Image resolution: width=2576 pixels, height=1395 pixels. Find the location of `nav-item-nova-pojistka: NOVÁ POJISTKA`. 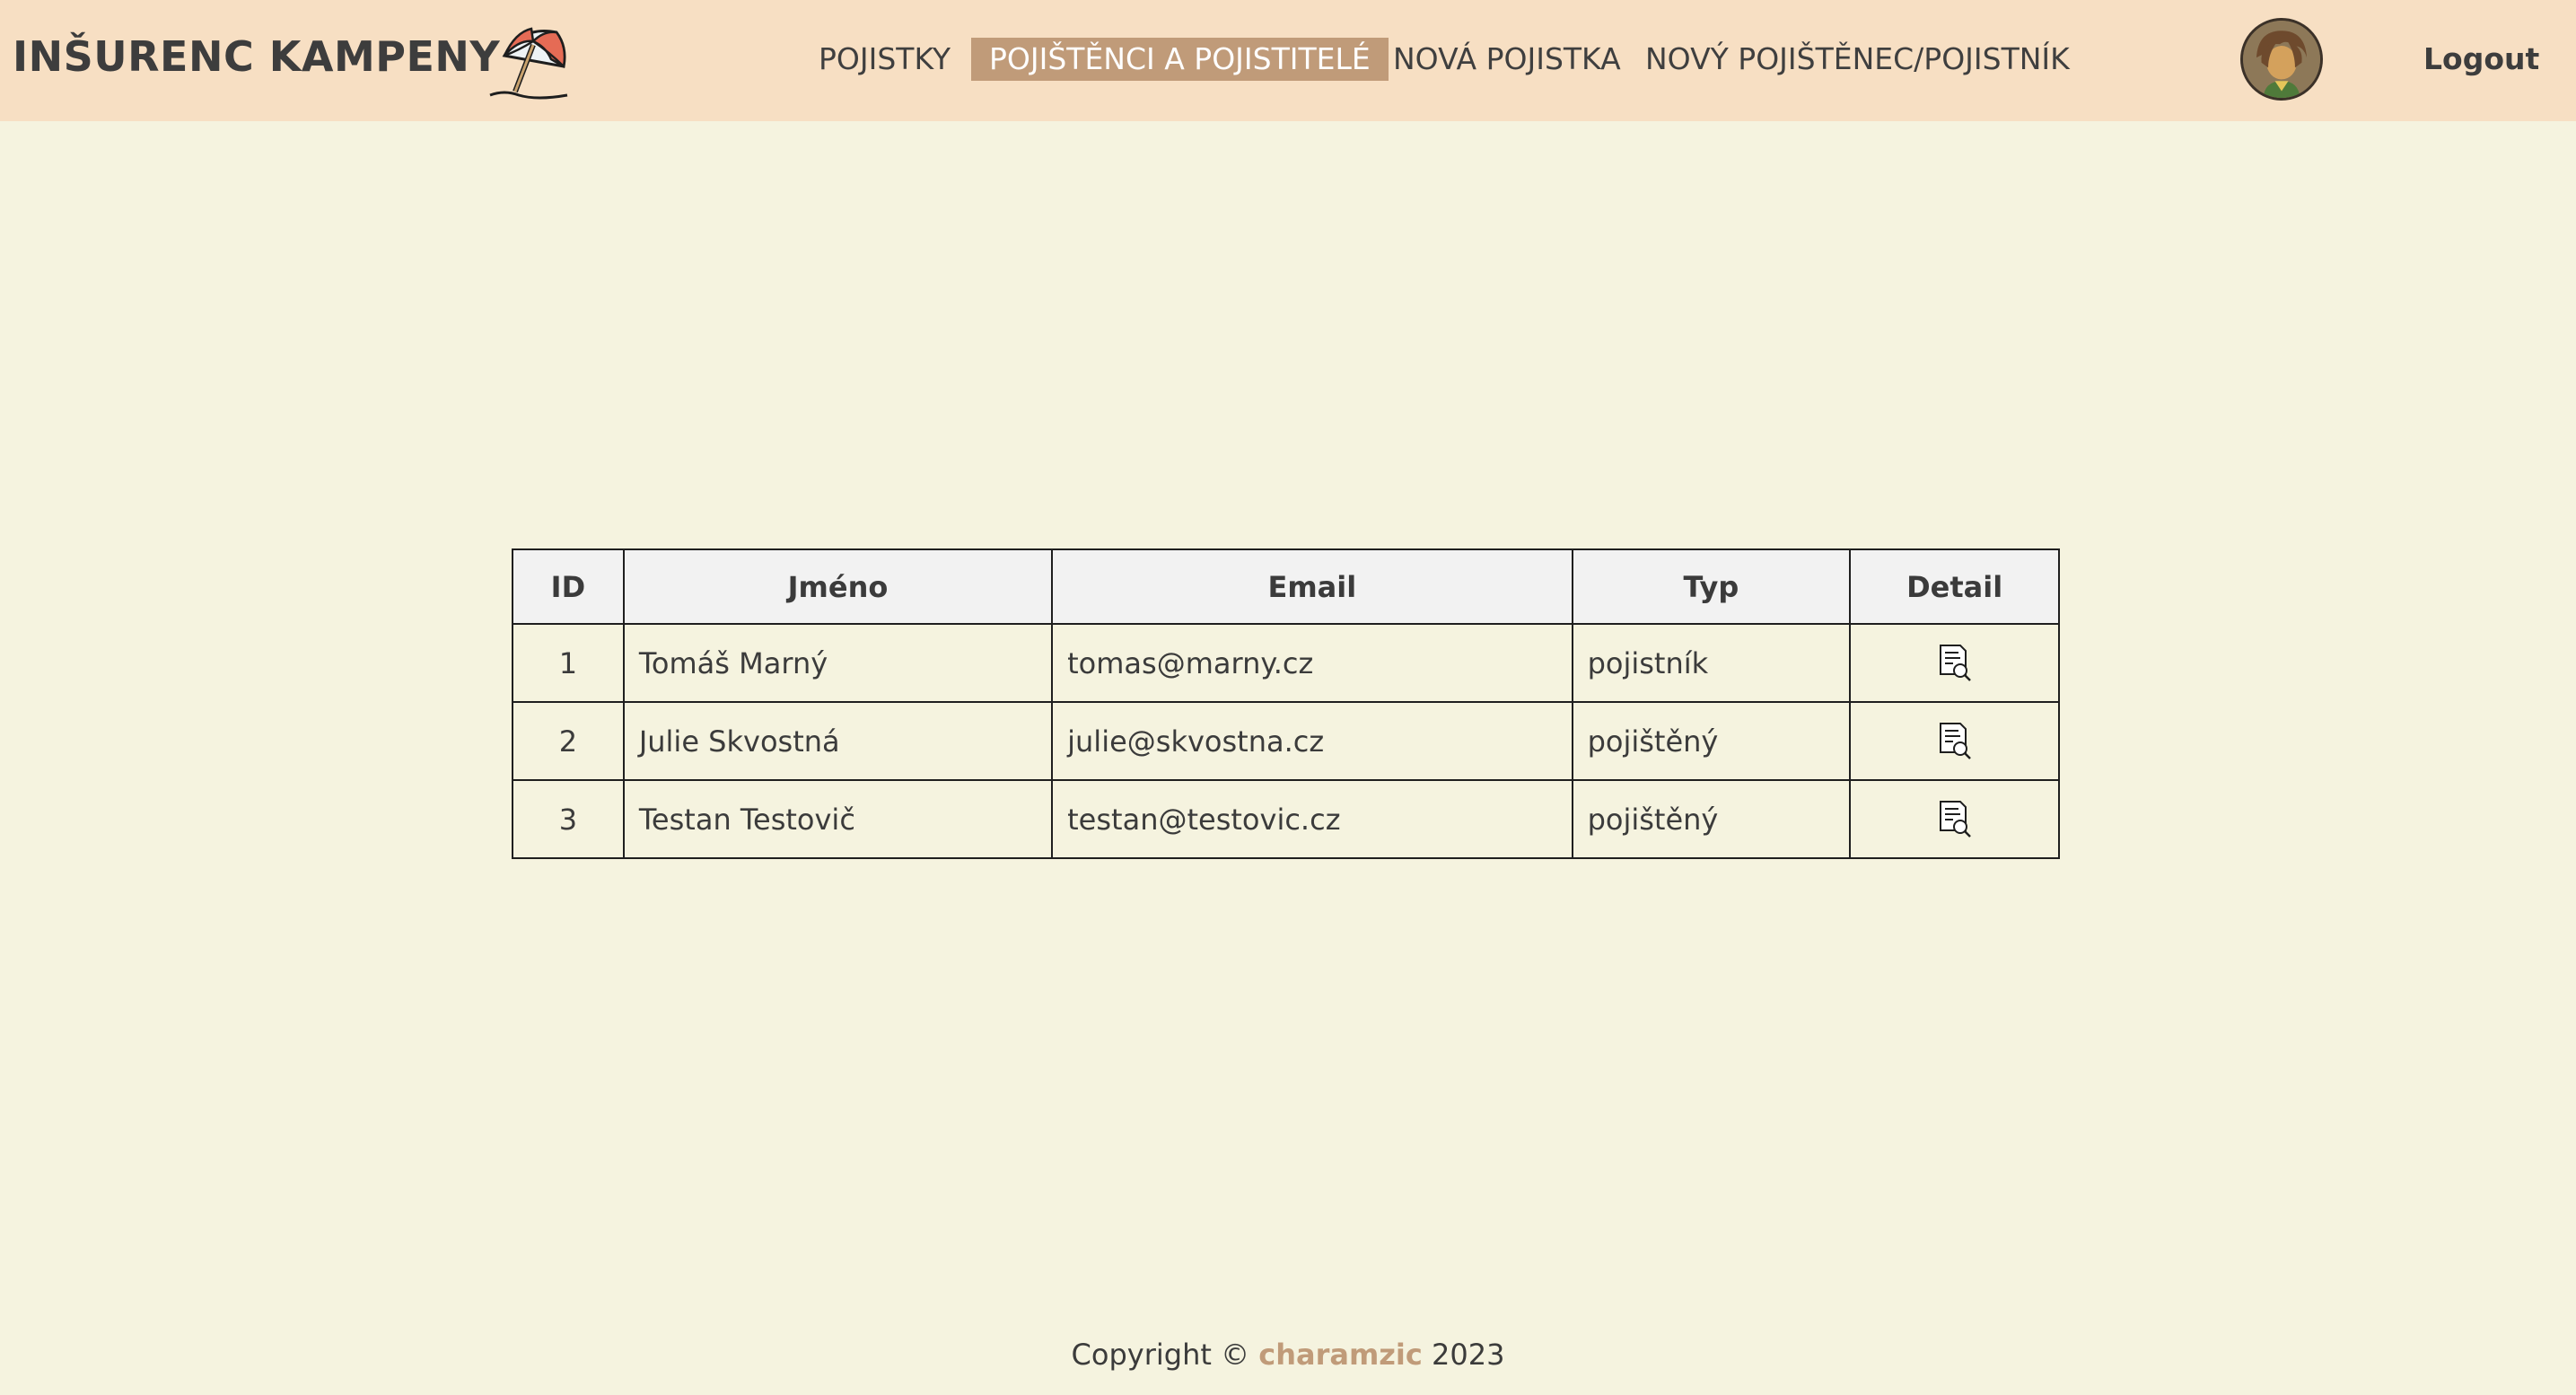

nav-item-nova-pojistka: NOVÁ POJISTKA is located at coordinates (1507, 59).